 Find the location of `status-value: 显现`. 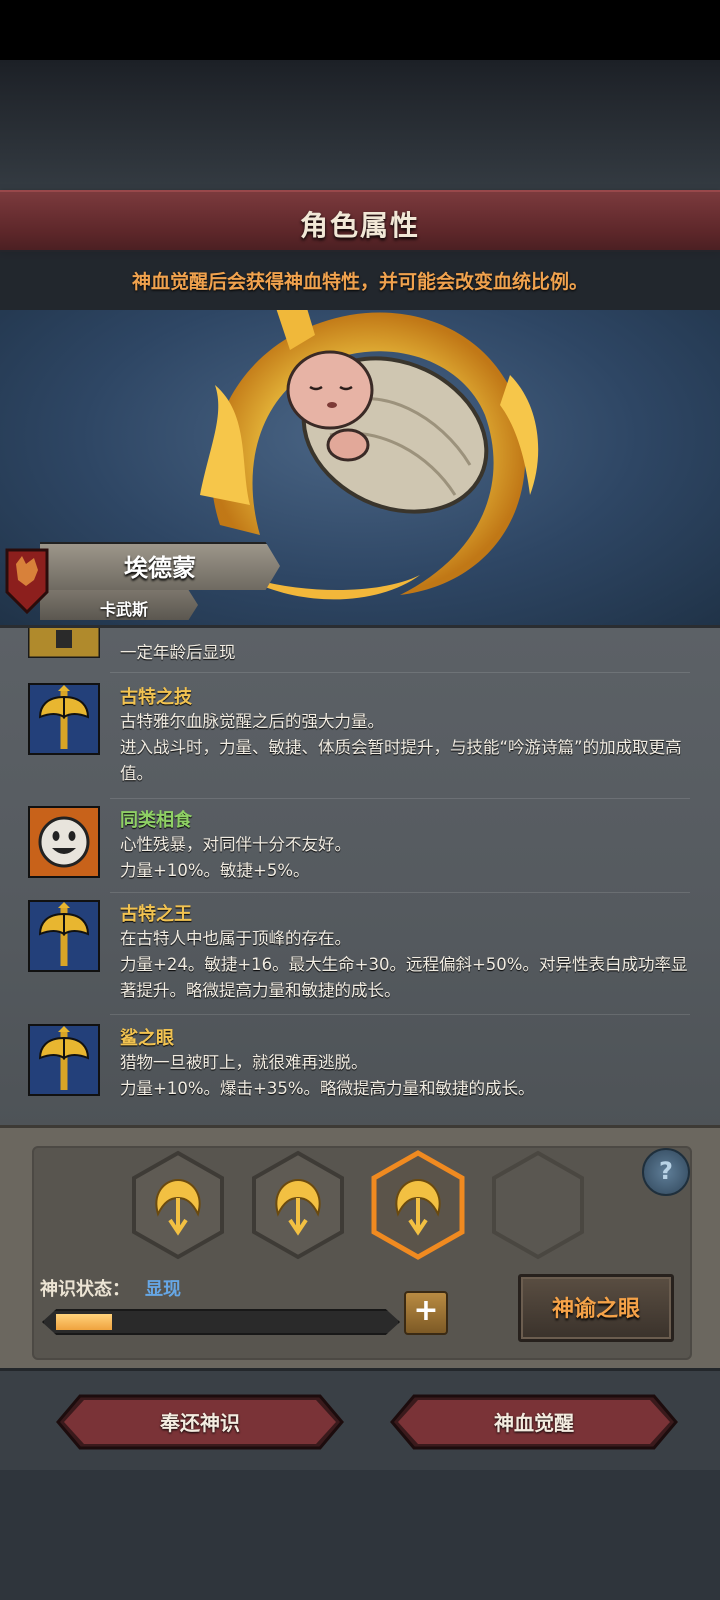

status-value: 显现 is located at coordinates (163, 1289).